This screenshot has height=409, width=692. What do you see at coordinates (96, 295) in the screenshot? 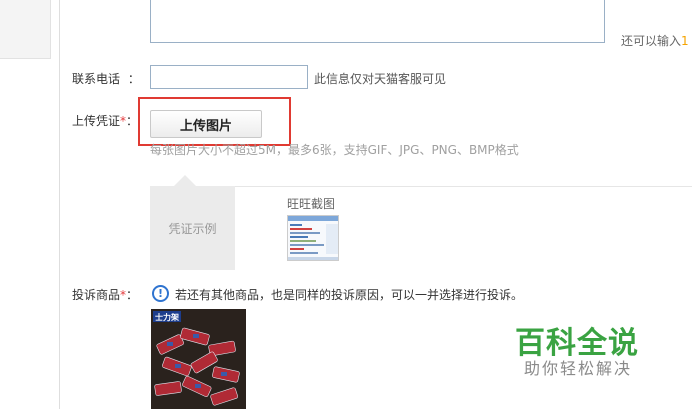
I see `product-label: 投诉商品` at bounding box center [96, 295].